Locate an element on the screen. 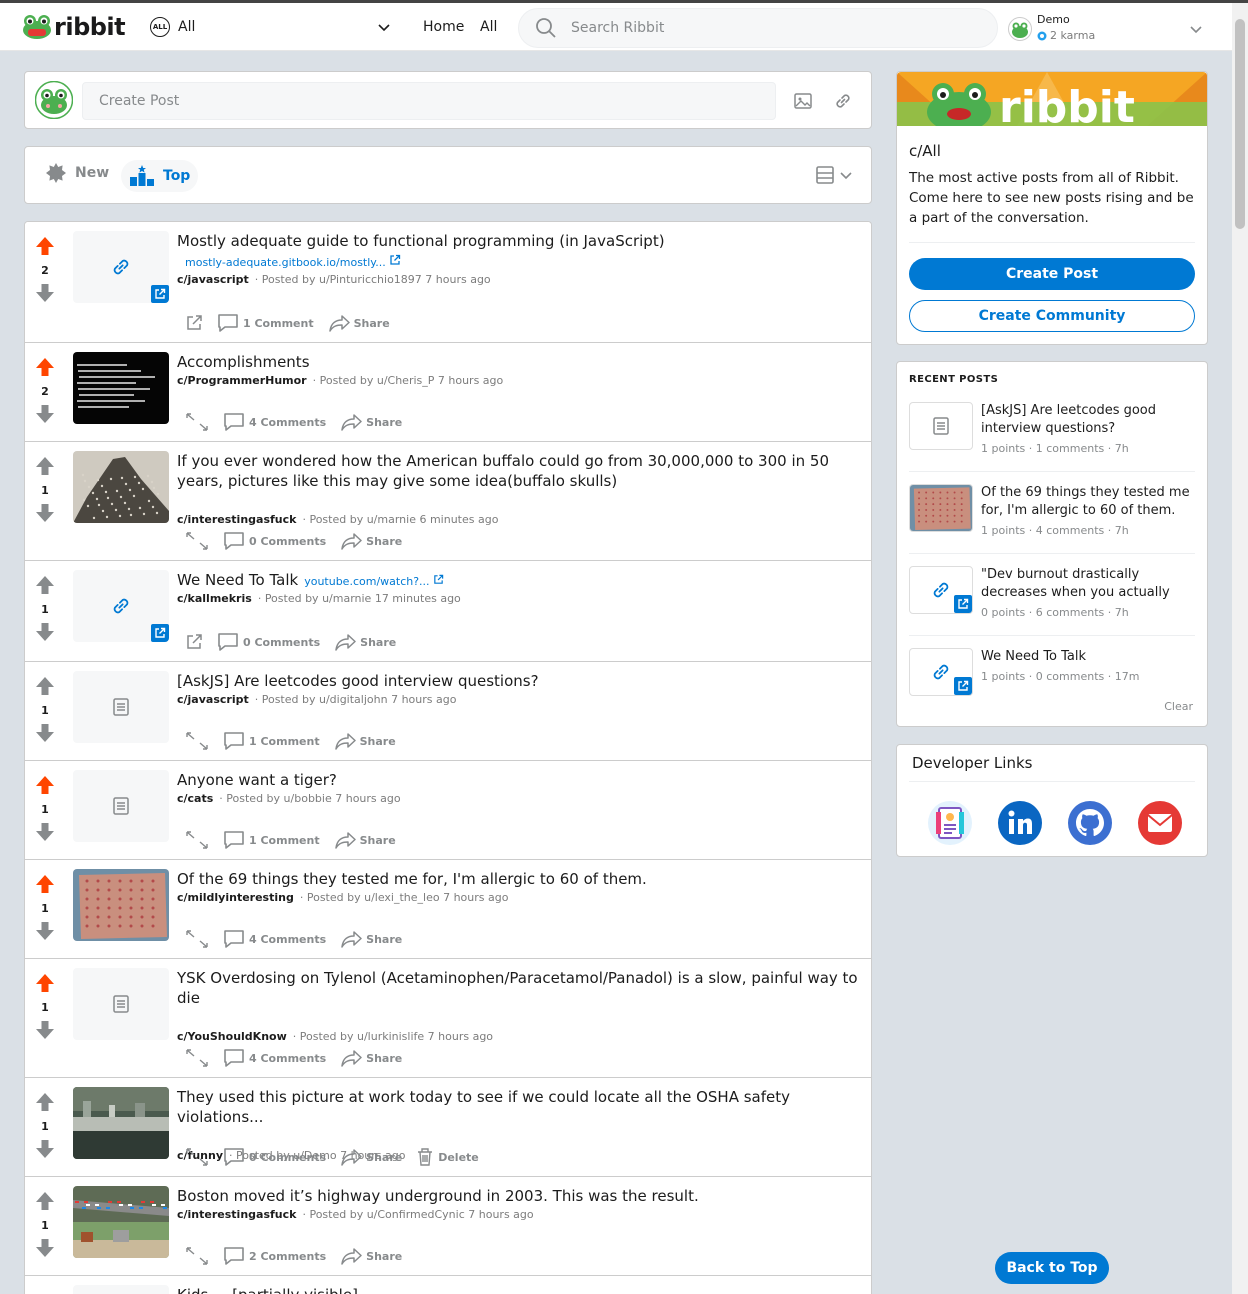 Image resolution: width=1248 pixels, height=1294 pixels. nav-home-link: Home is located at coordinates (443, 27).